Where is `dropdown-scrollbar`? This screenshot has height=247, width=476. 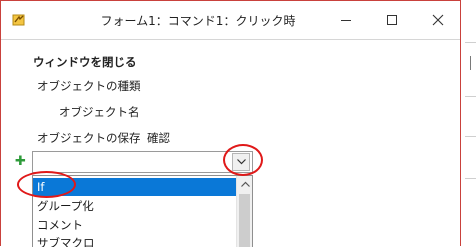 dropdown-scrollbar is located at coordinates (244, 211).